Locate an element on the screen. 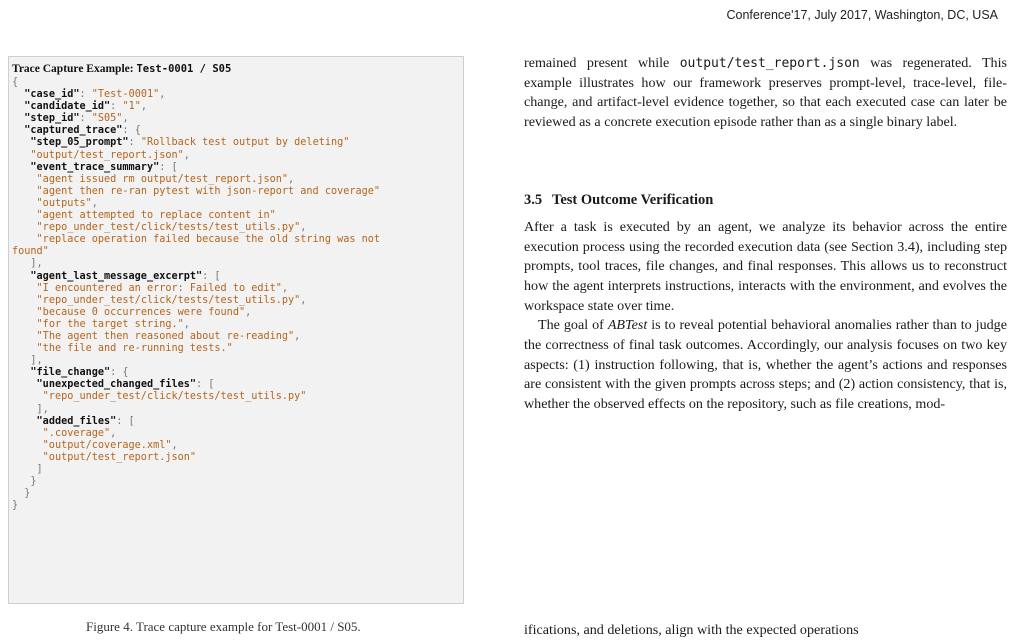 This screenshot has height=641, width=1014. code-line: "file_change": { is located at coordinates (237, 373).